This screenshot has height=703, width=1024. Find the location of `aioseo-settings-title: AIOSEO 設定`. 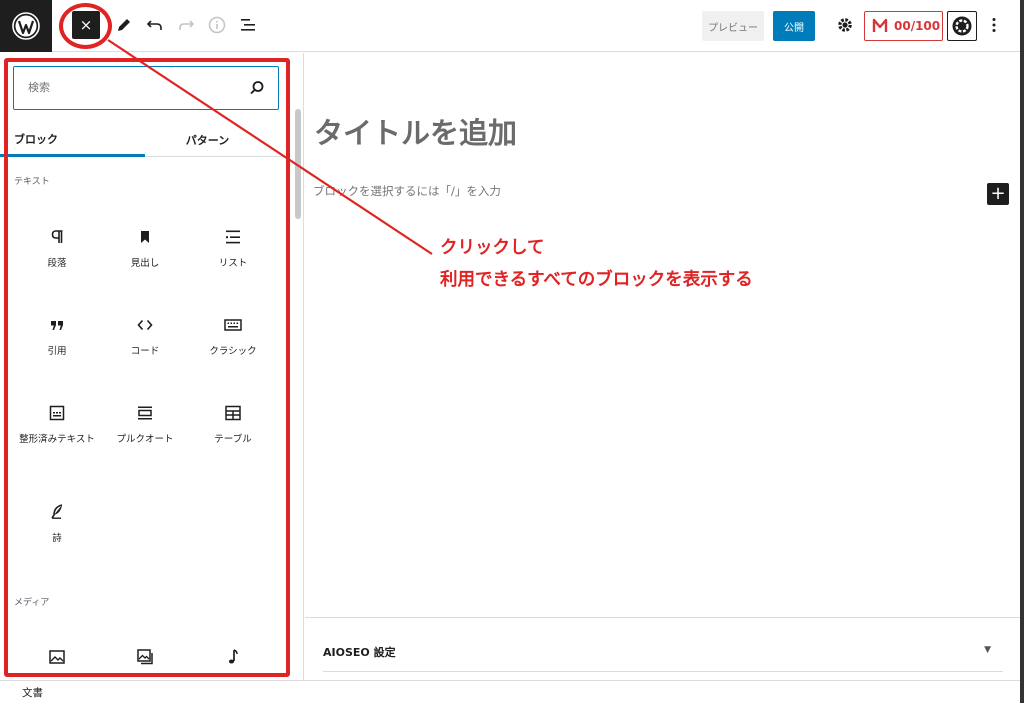

aioseo-settings-title: AIOSEO 設定 is located at coordinates (359, 652).